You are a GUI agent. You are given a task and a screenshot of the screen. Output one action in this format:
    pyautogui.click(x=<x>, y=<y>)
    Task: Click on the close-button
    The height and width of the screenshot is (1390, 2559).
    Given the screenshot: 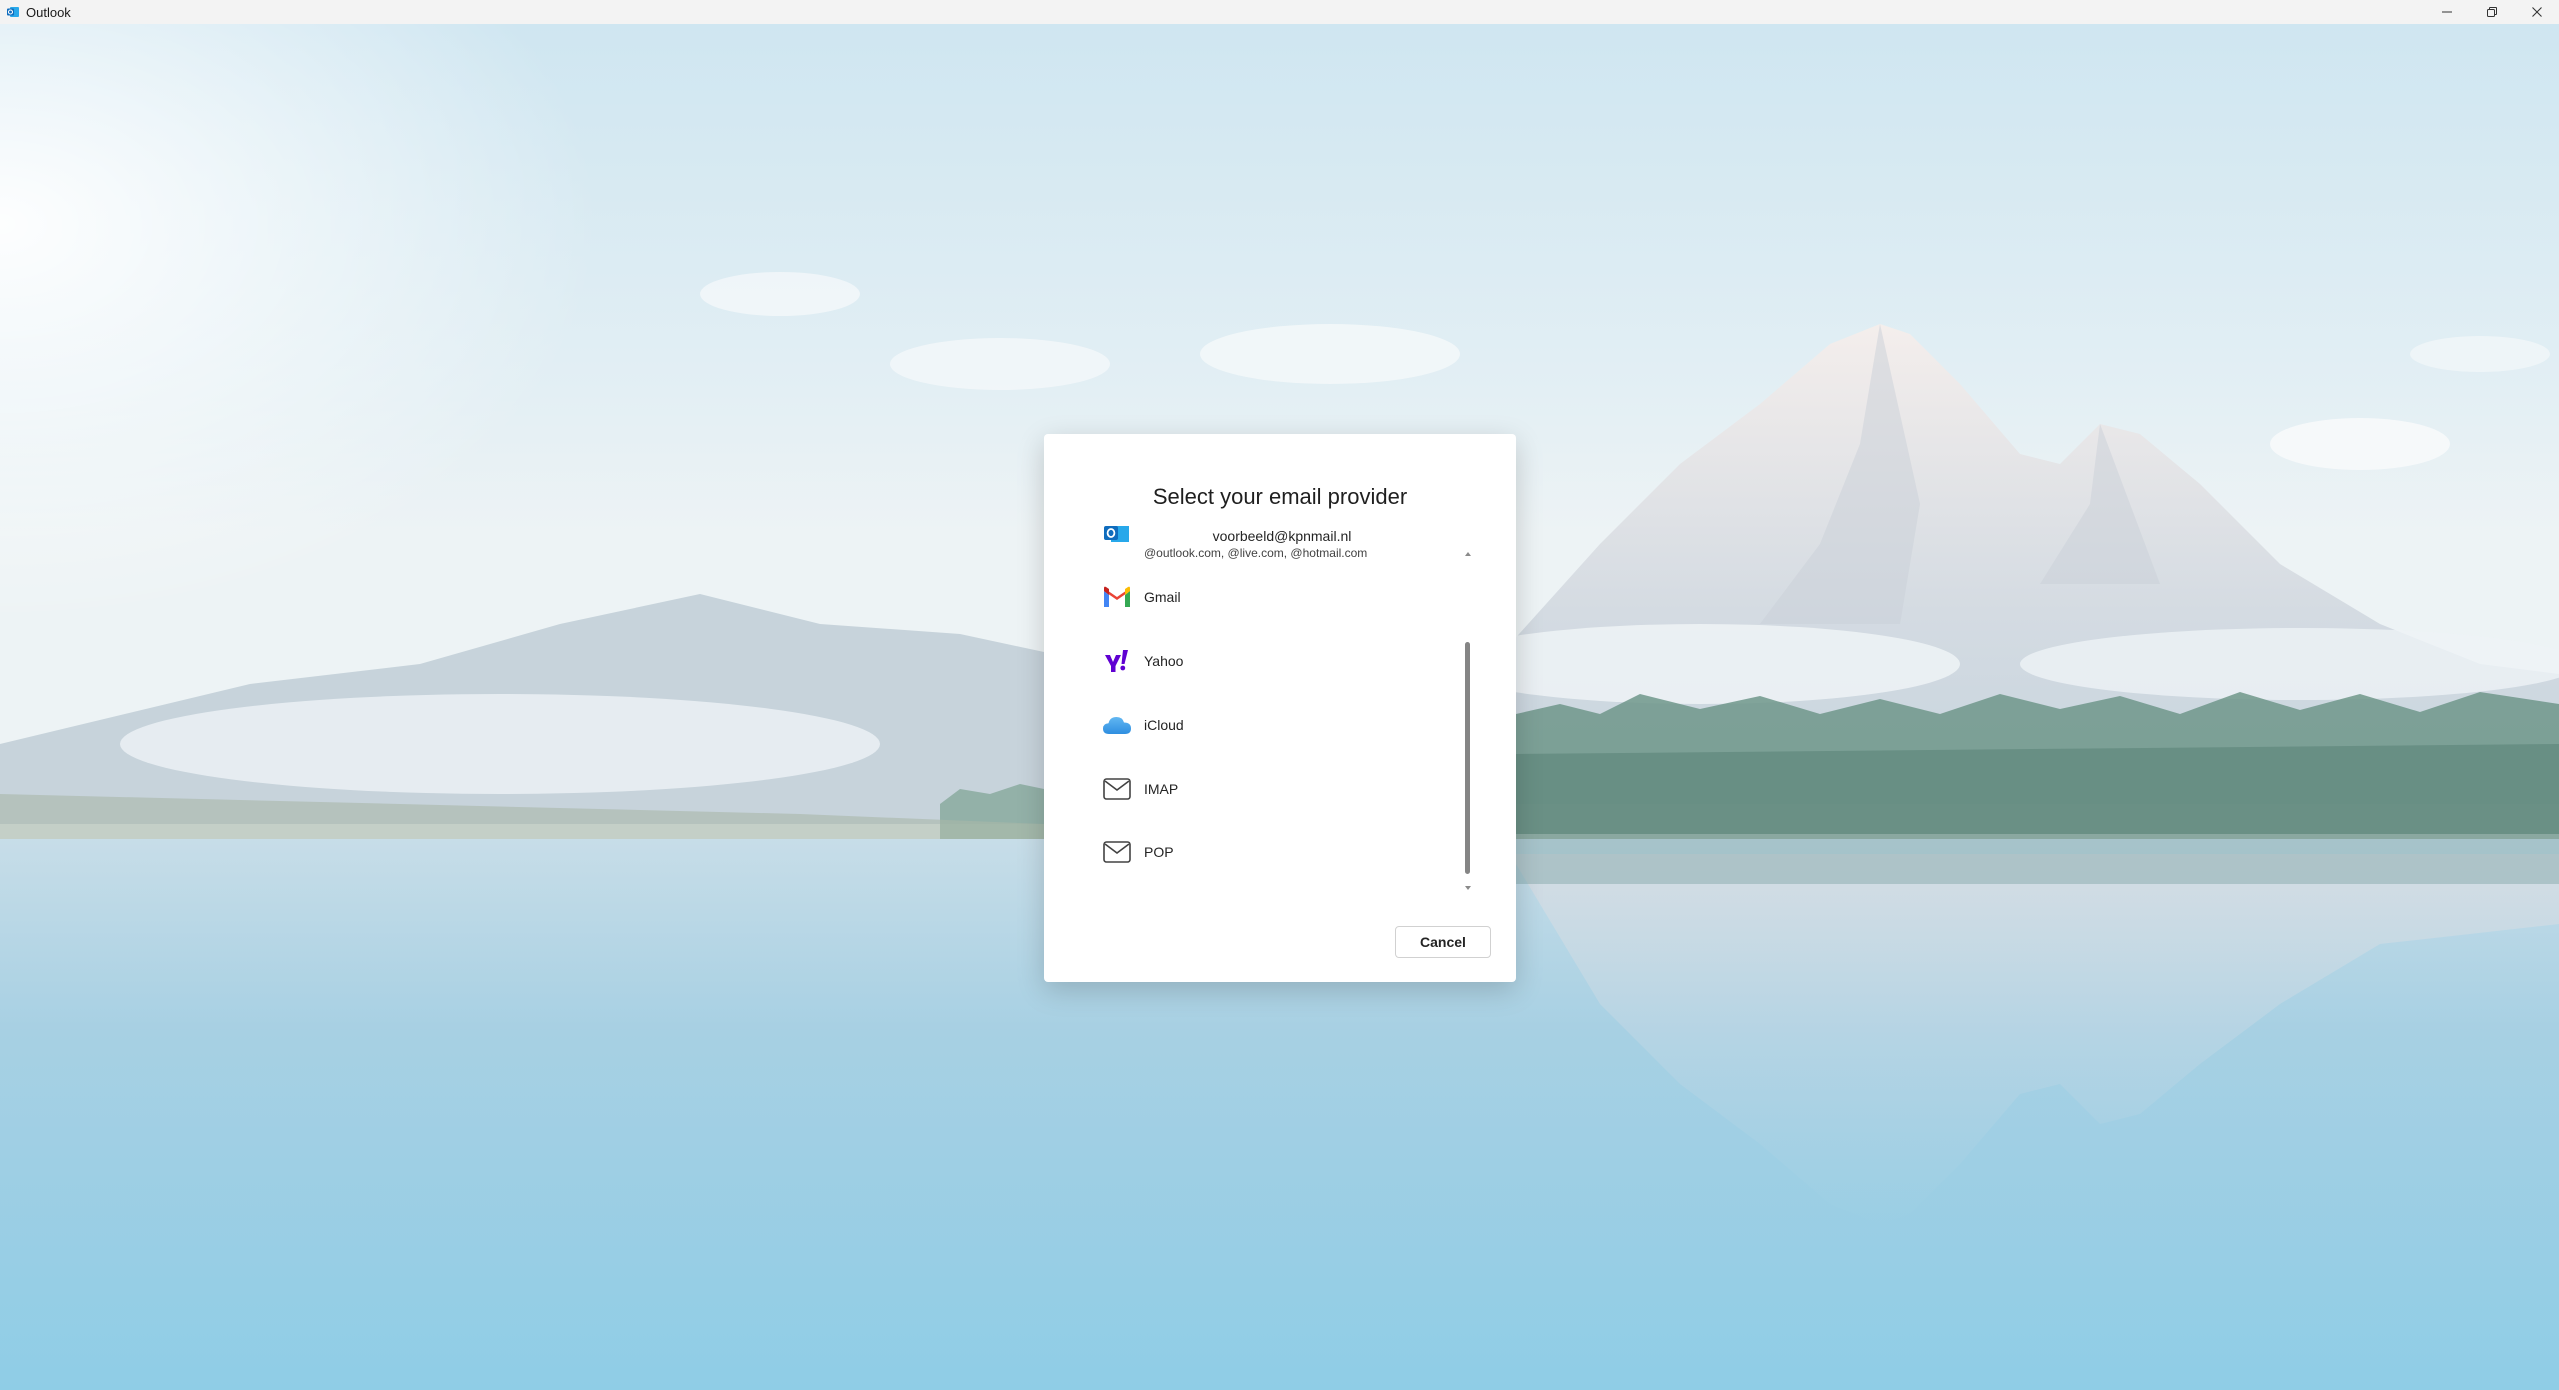 What is the action you would take?
    pyautogui.click(x=2536, y=12)
    